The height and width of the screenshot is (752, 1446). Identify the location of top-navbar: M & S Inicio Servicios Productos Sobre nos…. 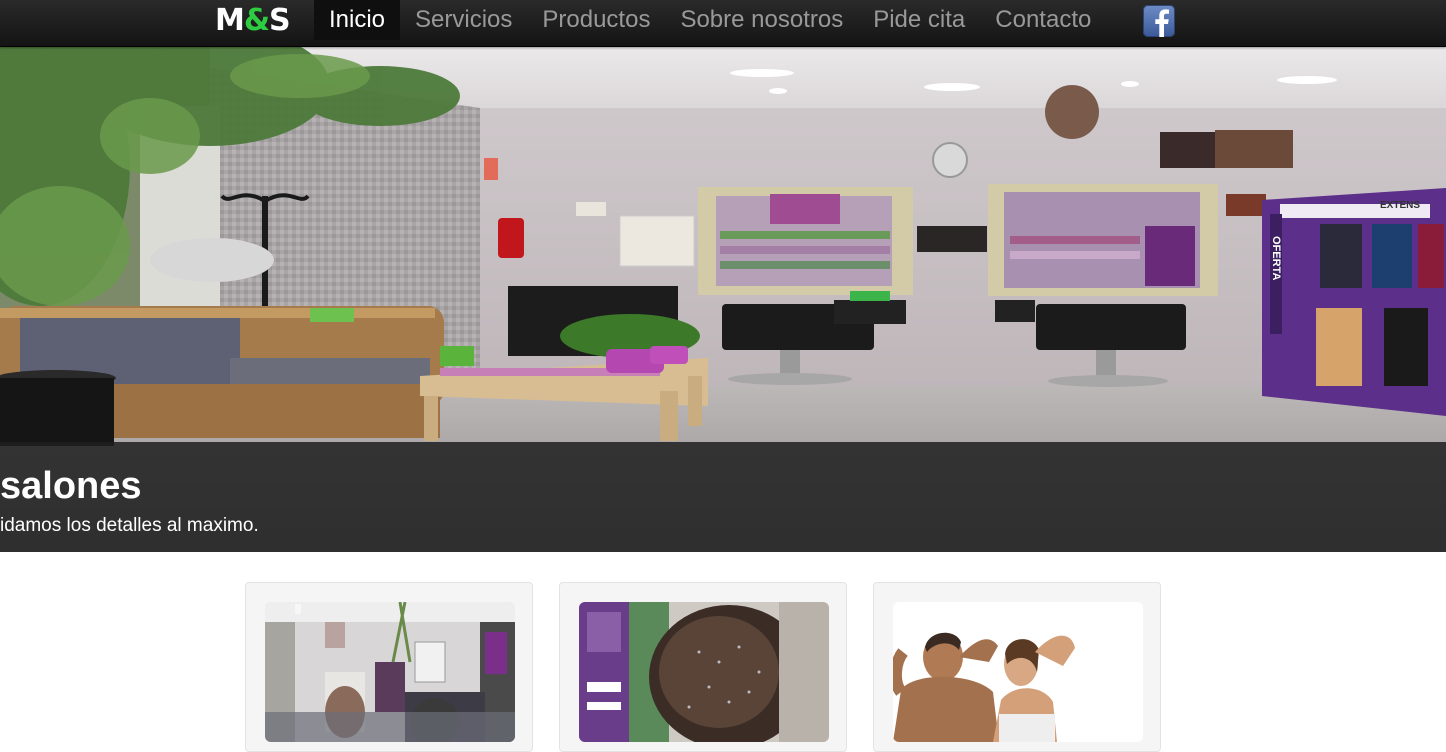
(723, 23).